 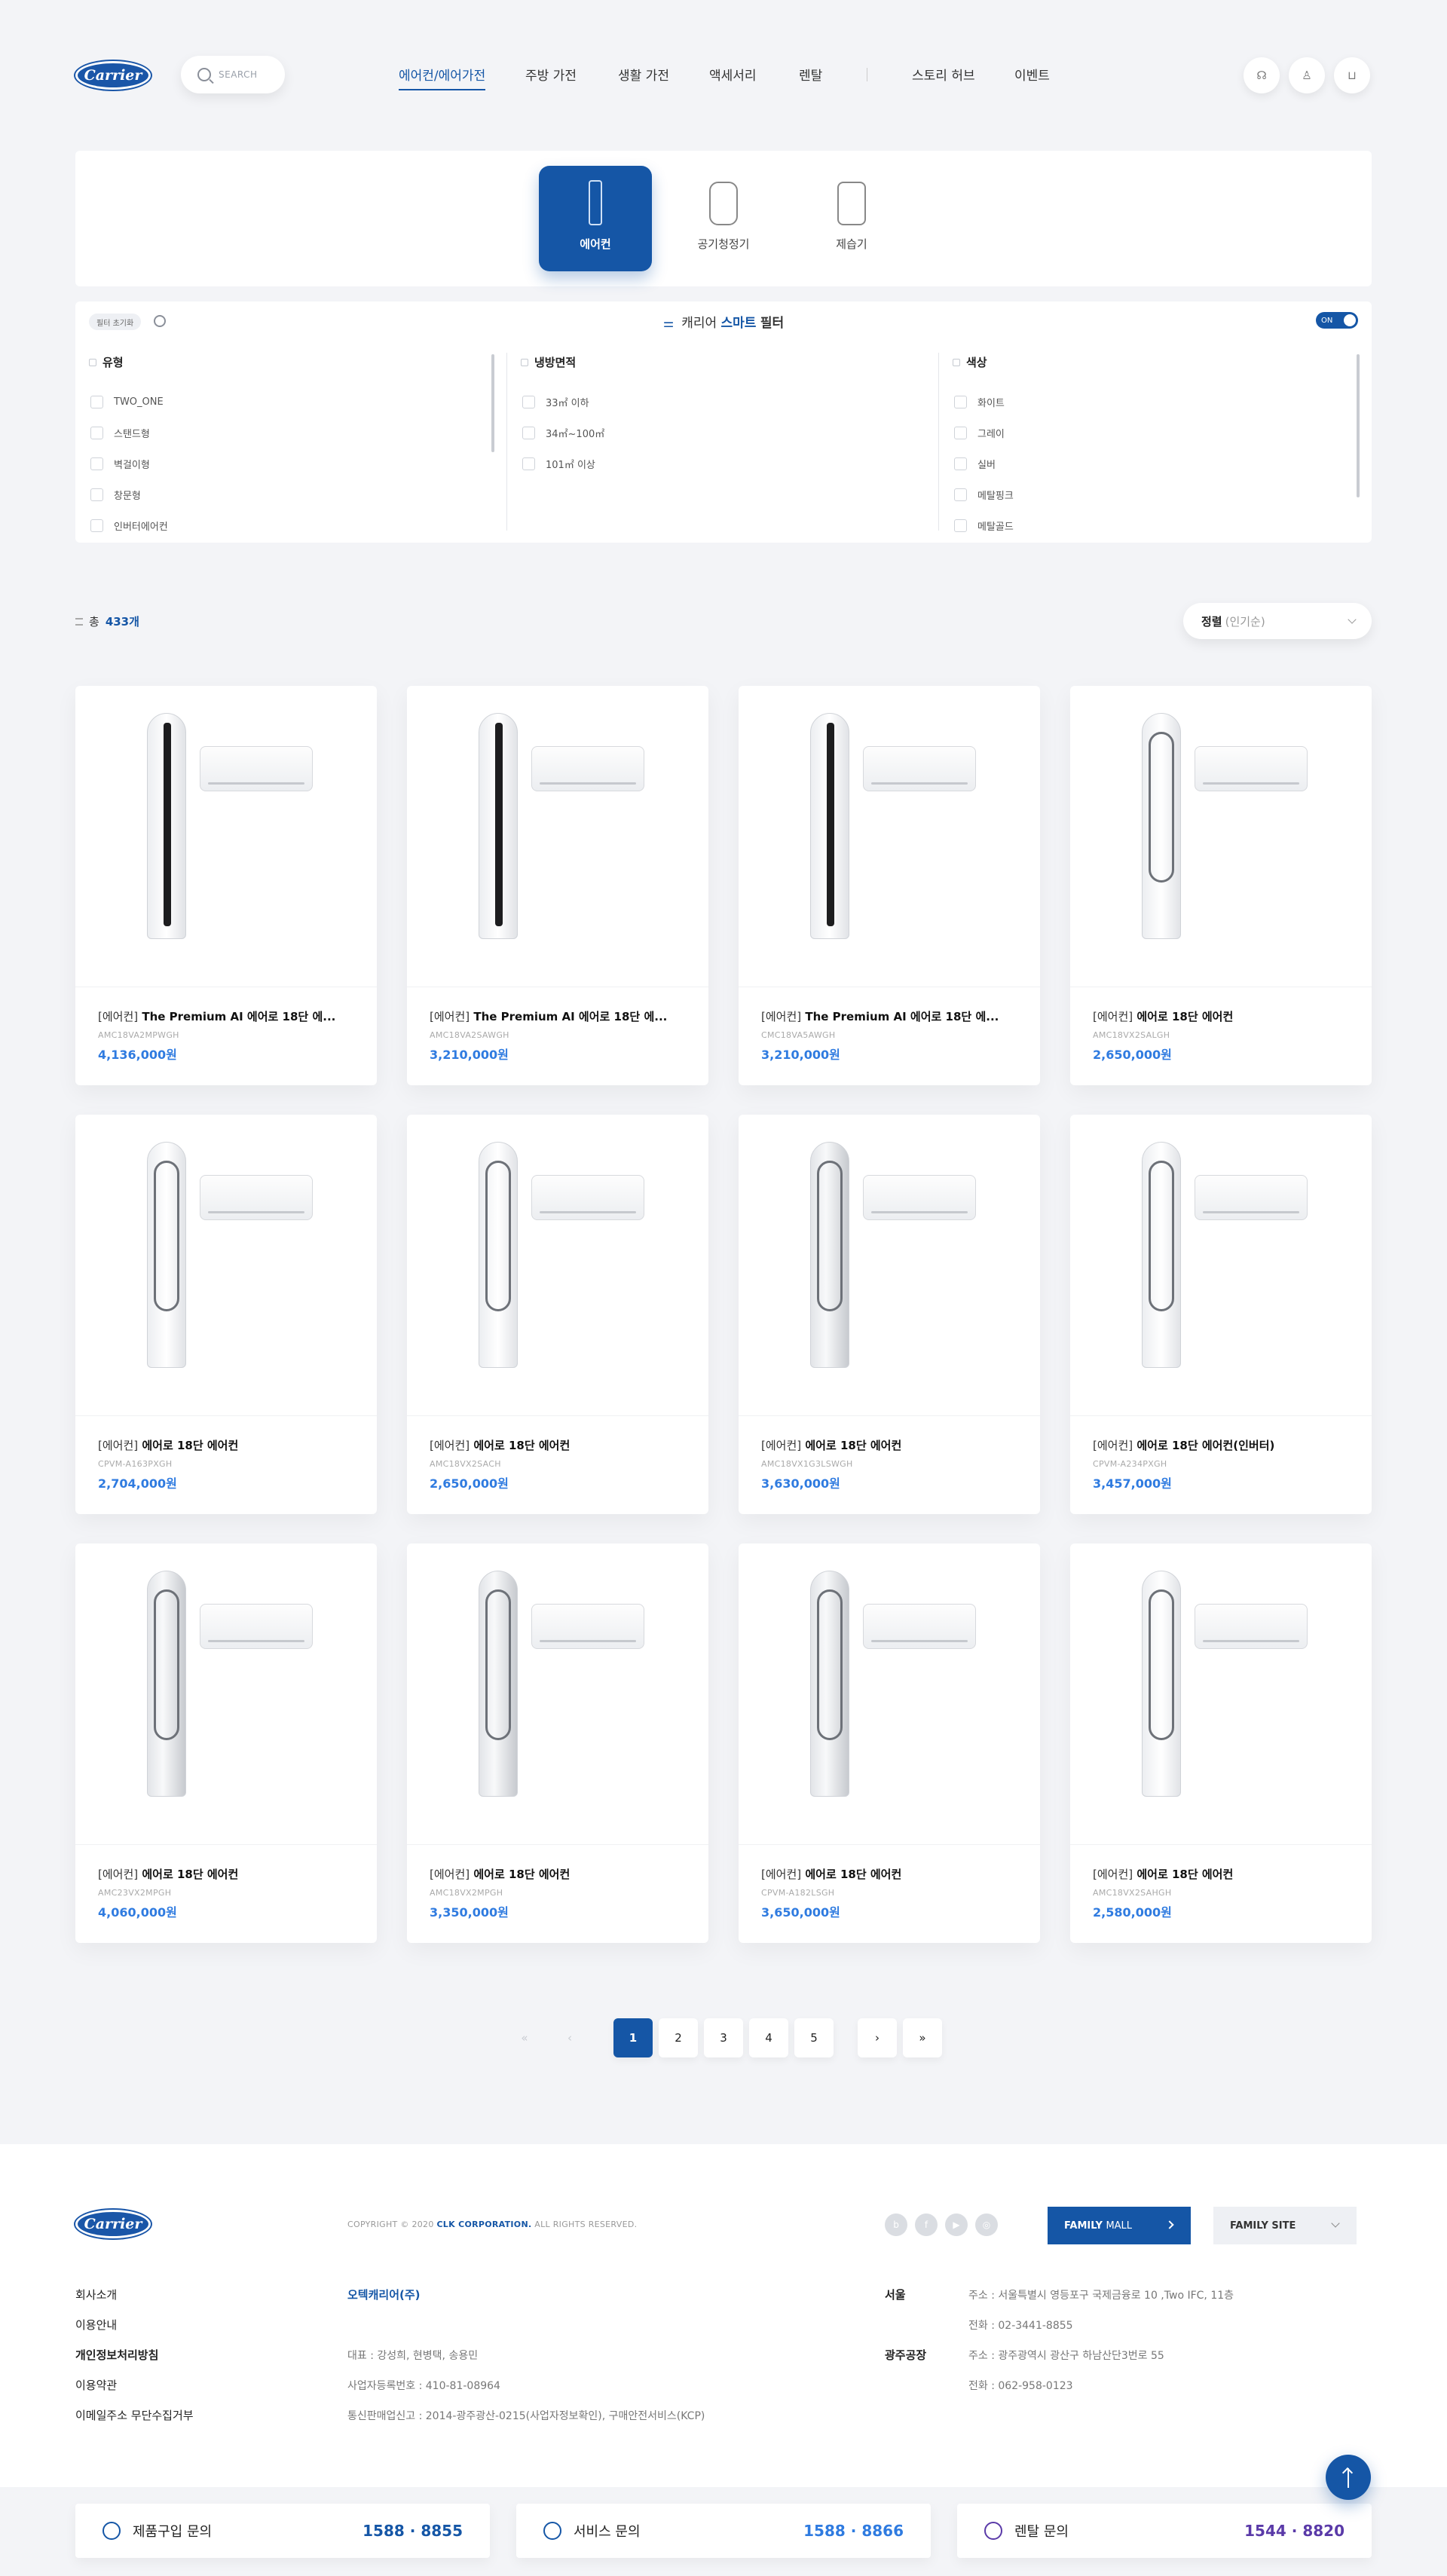 What do you see at coordinates (877, 2037) in the screenshot?
I see `next-page-button: ›` at bounding box center [877, 2037].